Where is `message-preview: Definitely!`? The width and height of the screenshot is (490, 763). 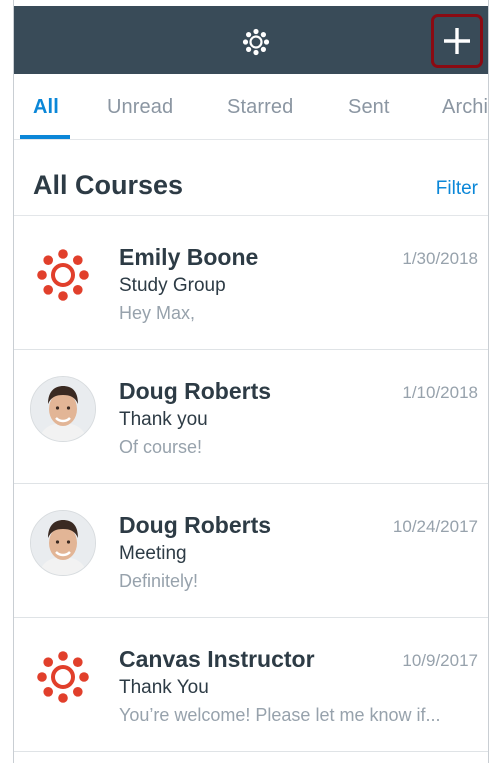 message-preview: Definitely! is located at coordinates (159, 581).